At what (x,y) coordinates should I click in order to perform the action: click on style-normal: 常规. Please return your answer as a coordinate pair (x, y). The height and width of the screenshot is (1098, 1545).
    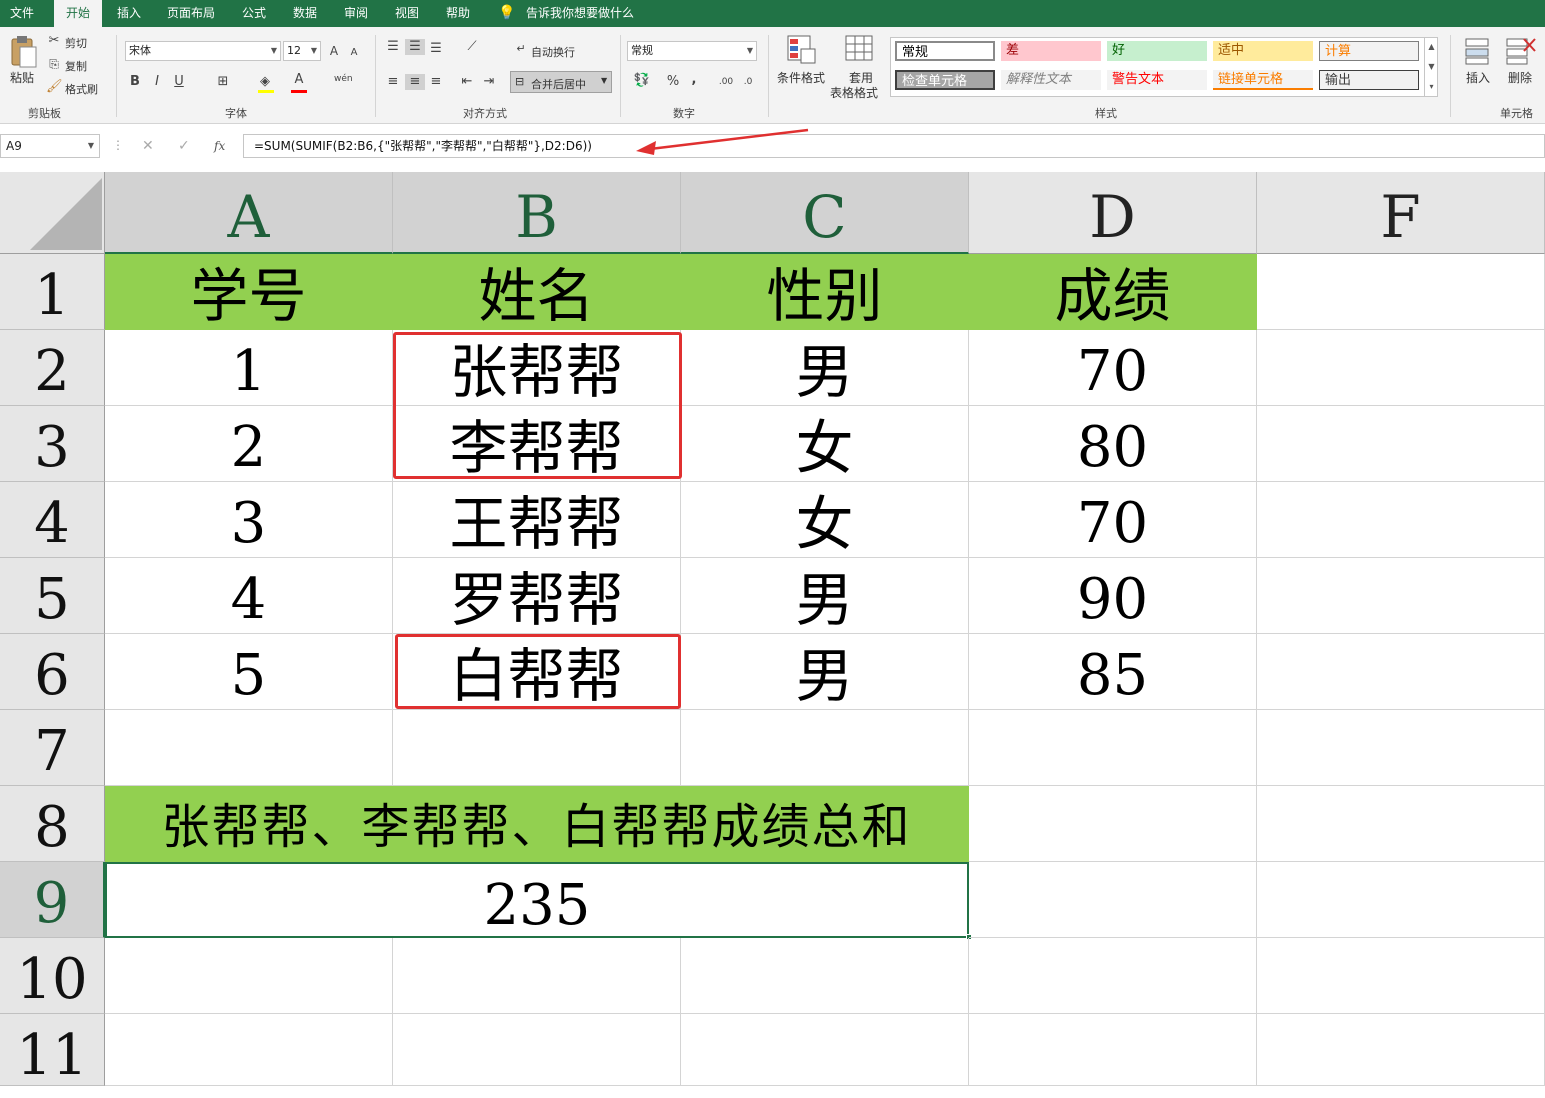
    Looking at the image, I should click on (945, 51).